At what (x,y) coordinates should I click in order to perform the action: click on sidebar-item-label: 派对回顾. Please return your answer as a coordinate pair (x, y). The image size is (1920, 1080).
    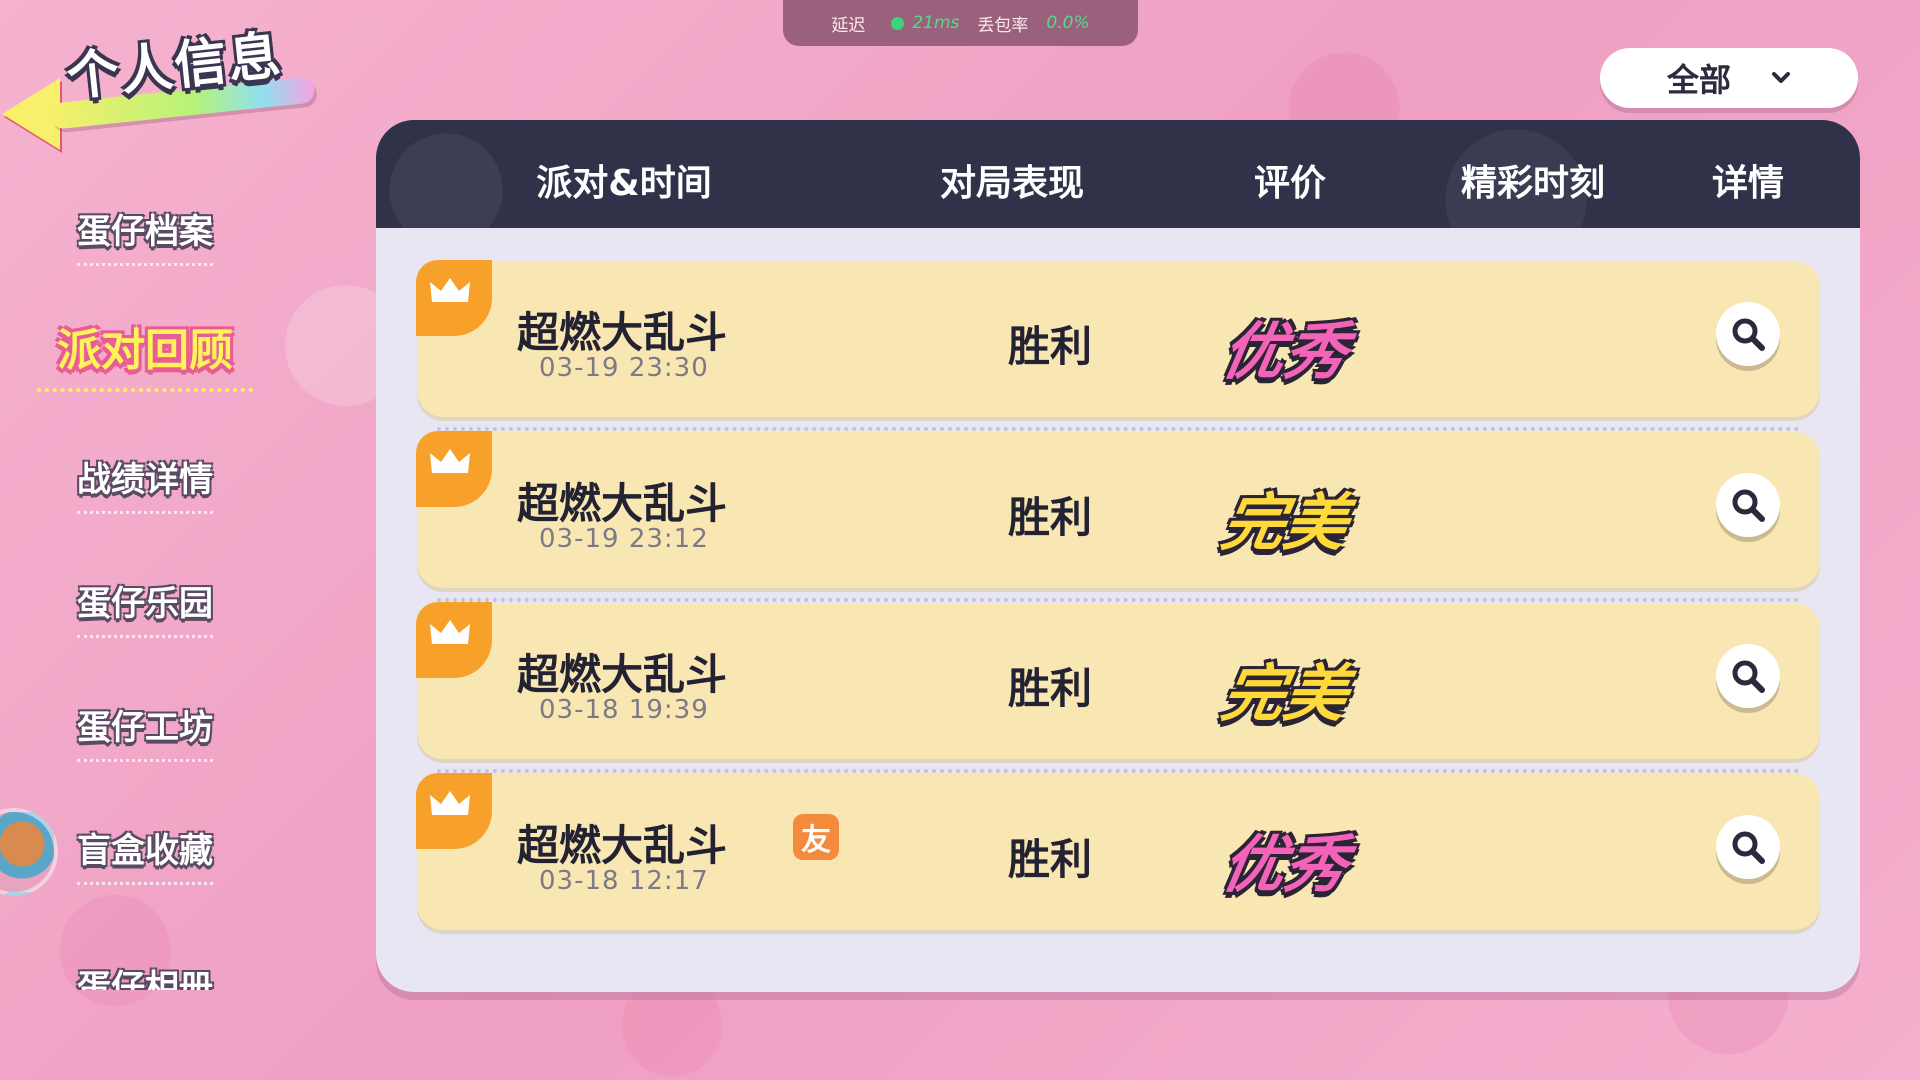
    Looking at the image, I should click on (145, 353).